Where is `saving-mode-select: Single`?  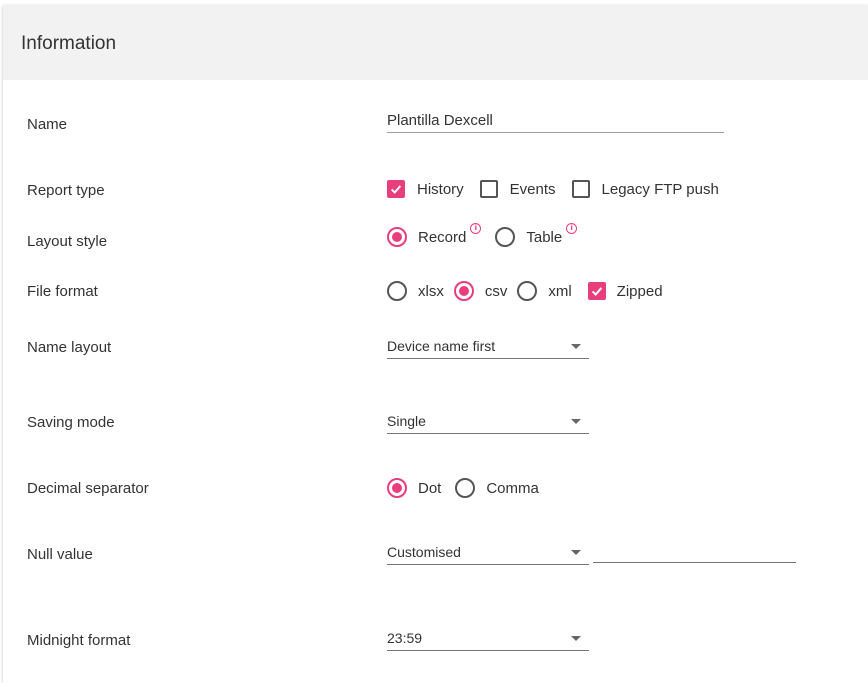 saving-mode-select: Single is located at coordinates (488, 421).